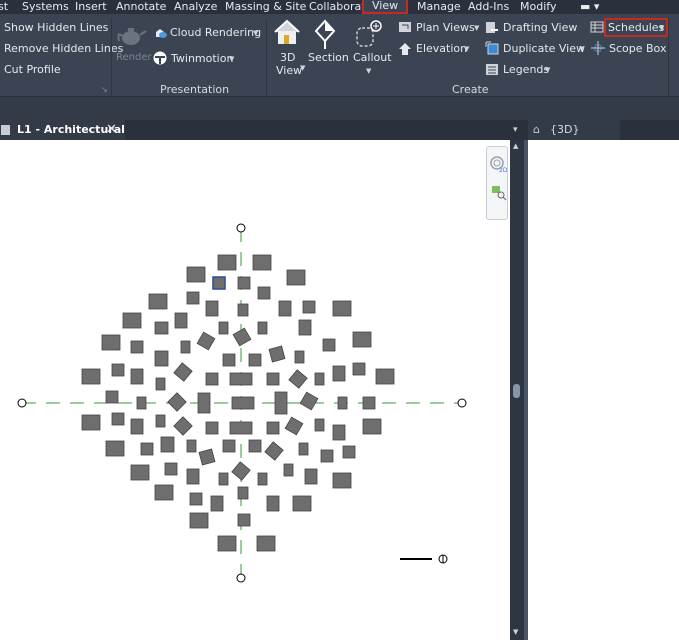 This screenshot has width=679, height=643. I want to click on panel-launcher-icon: ↘, so click(104, 90).